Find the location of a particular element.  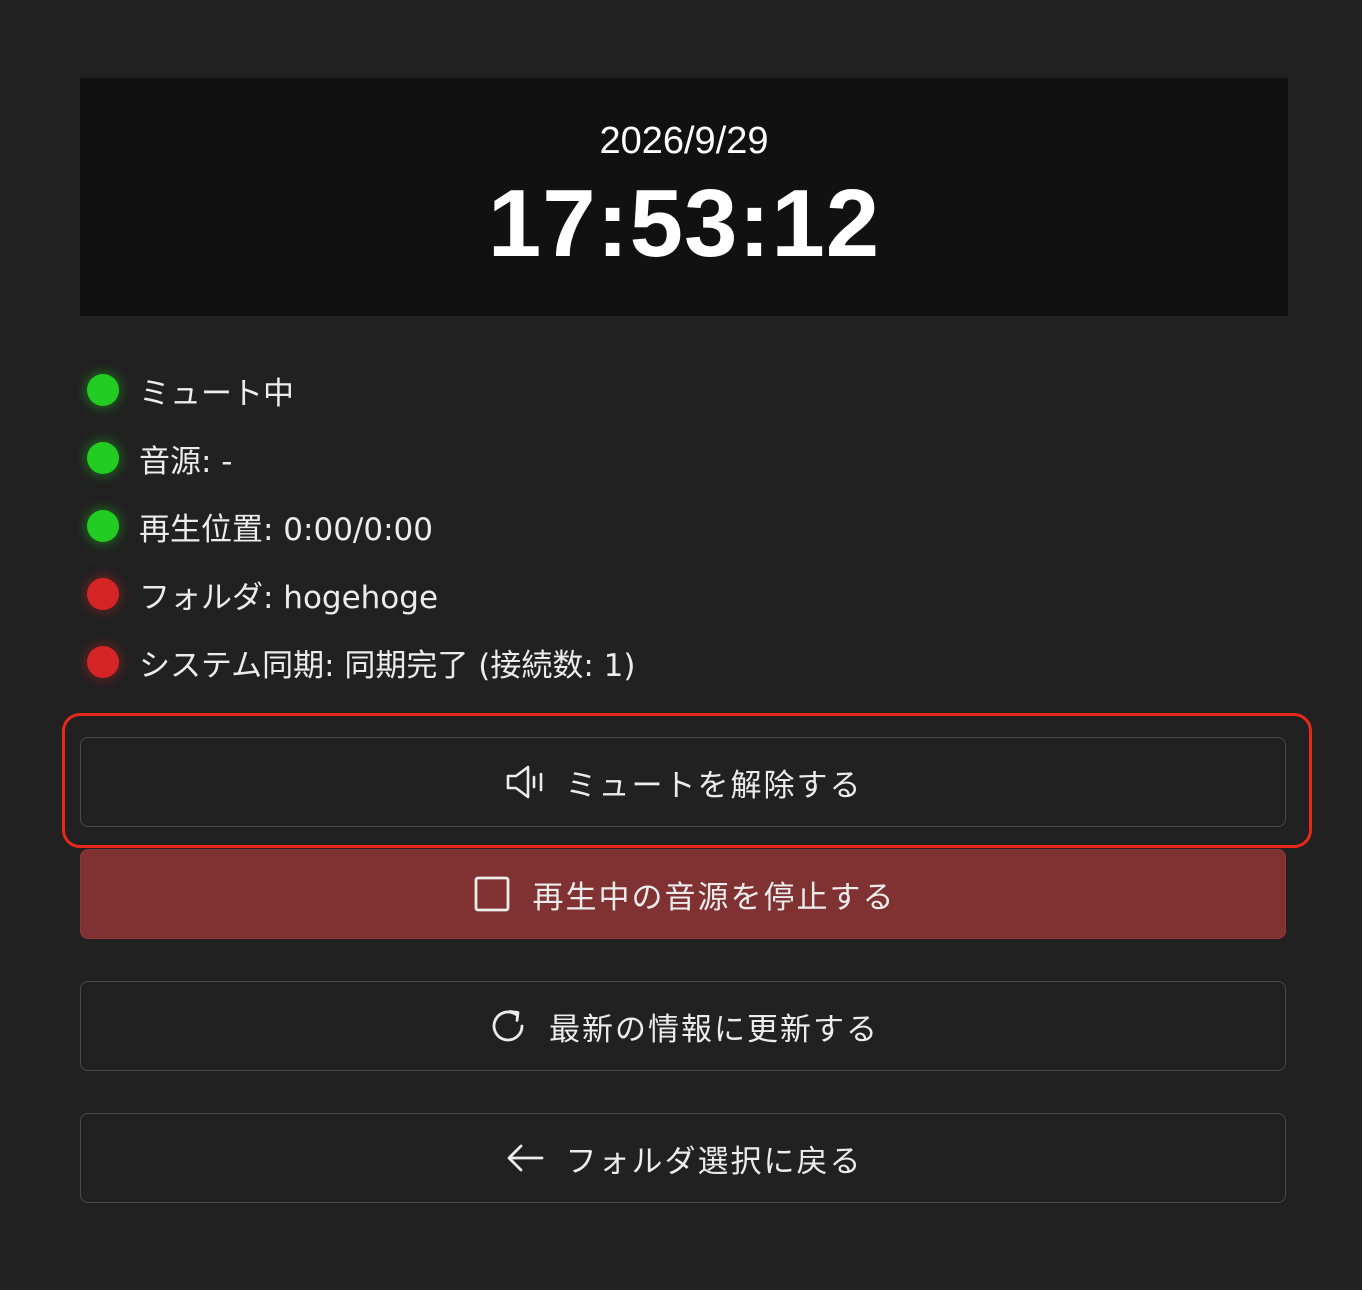

status-label: システム同期: 同期完了 (接続数: 1) is located at coordinates (387, 665).